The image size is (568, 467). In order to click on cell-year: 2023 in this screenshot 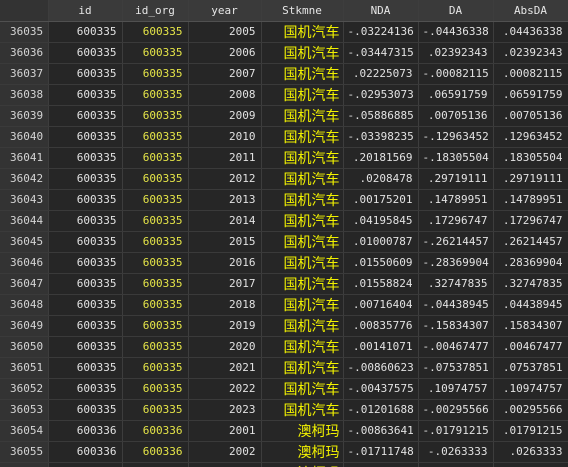, I will do `click(225, 410)`.